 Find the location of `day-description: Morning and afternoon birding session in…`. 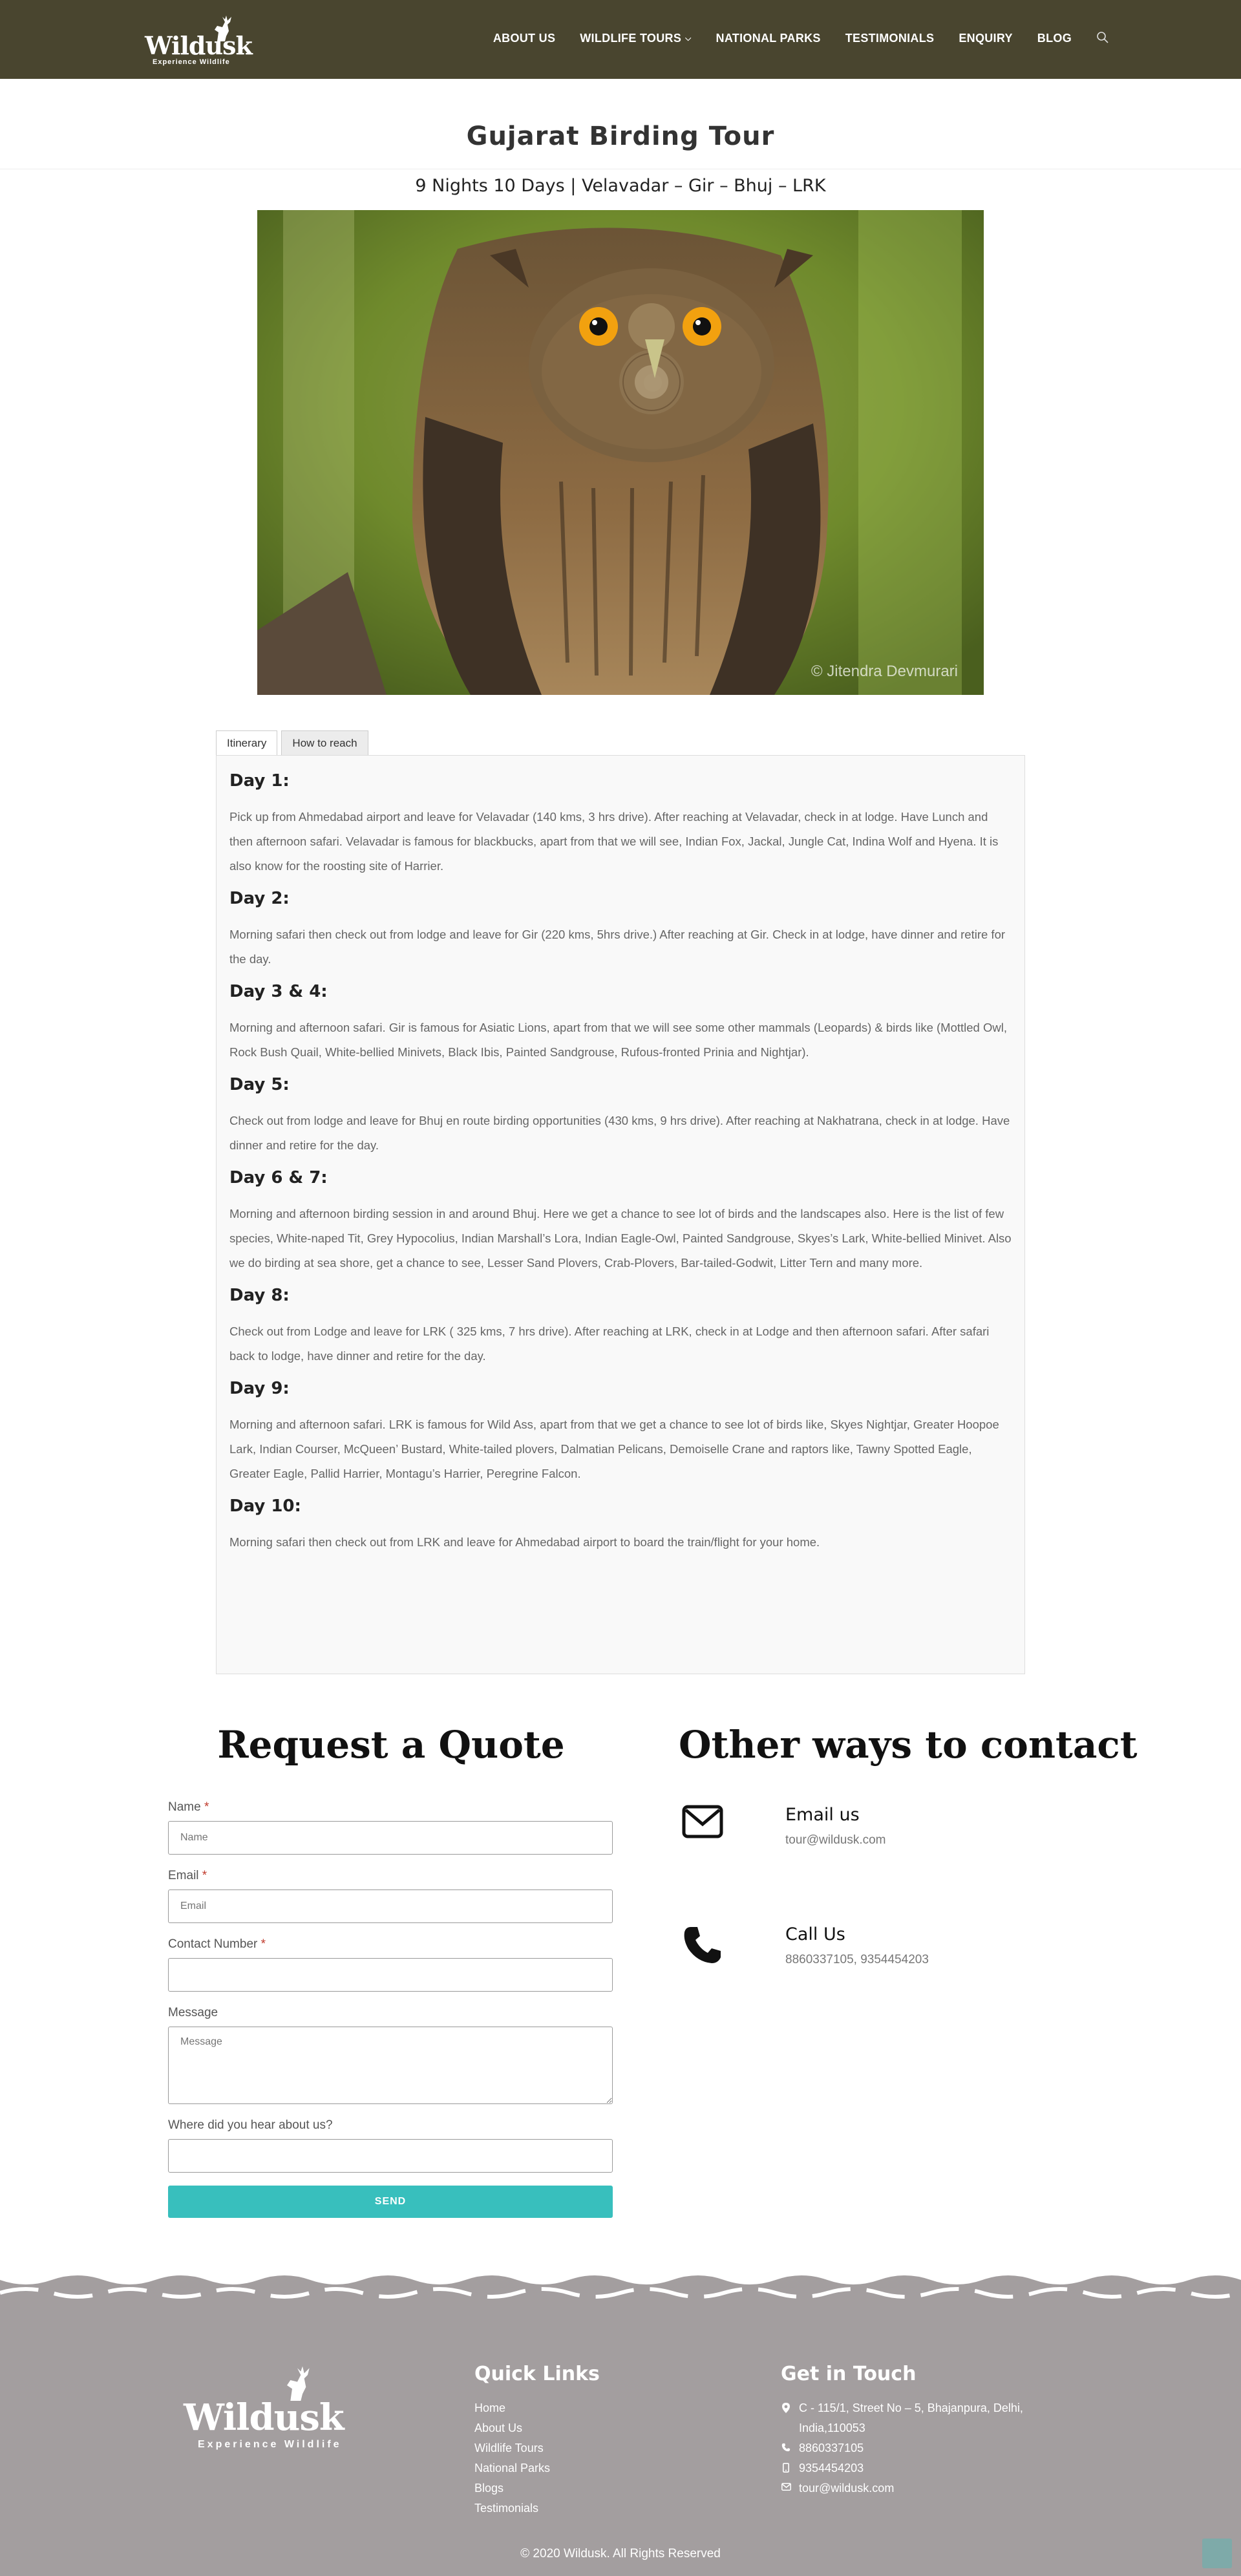

day-description: Morning and afternoon birding session in… is located at coordinates (620, 1238).